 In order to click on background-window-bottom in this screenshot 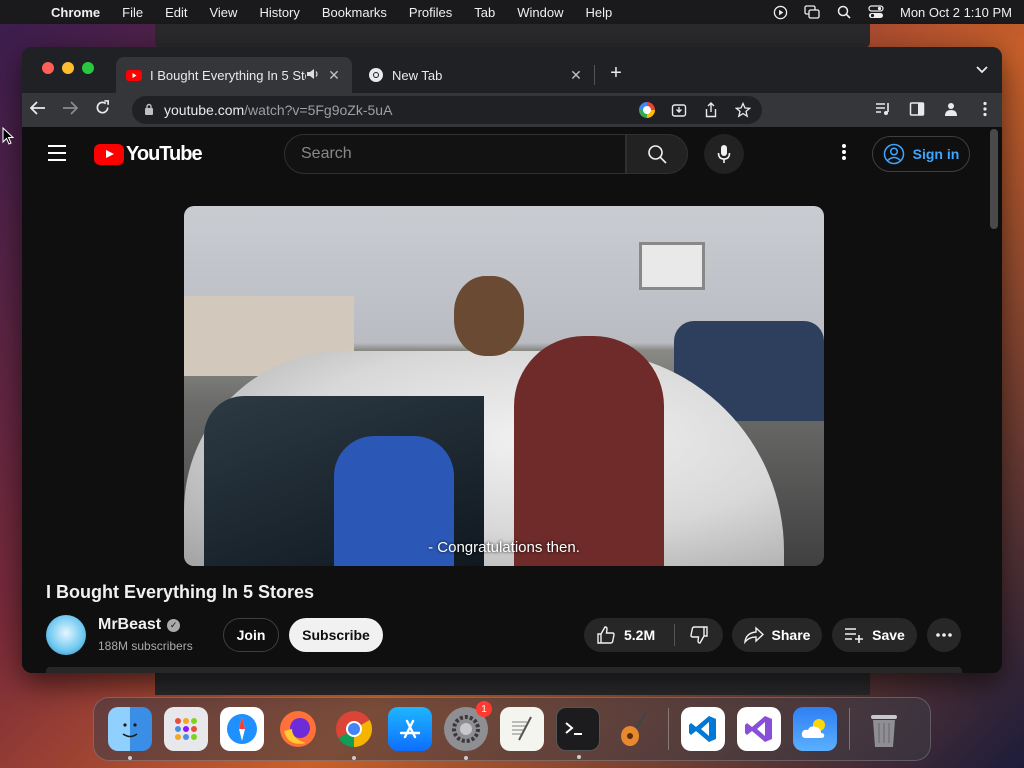, I will do `click(512, 684)`.